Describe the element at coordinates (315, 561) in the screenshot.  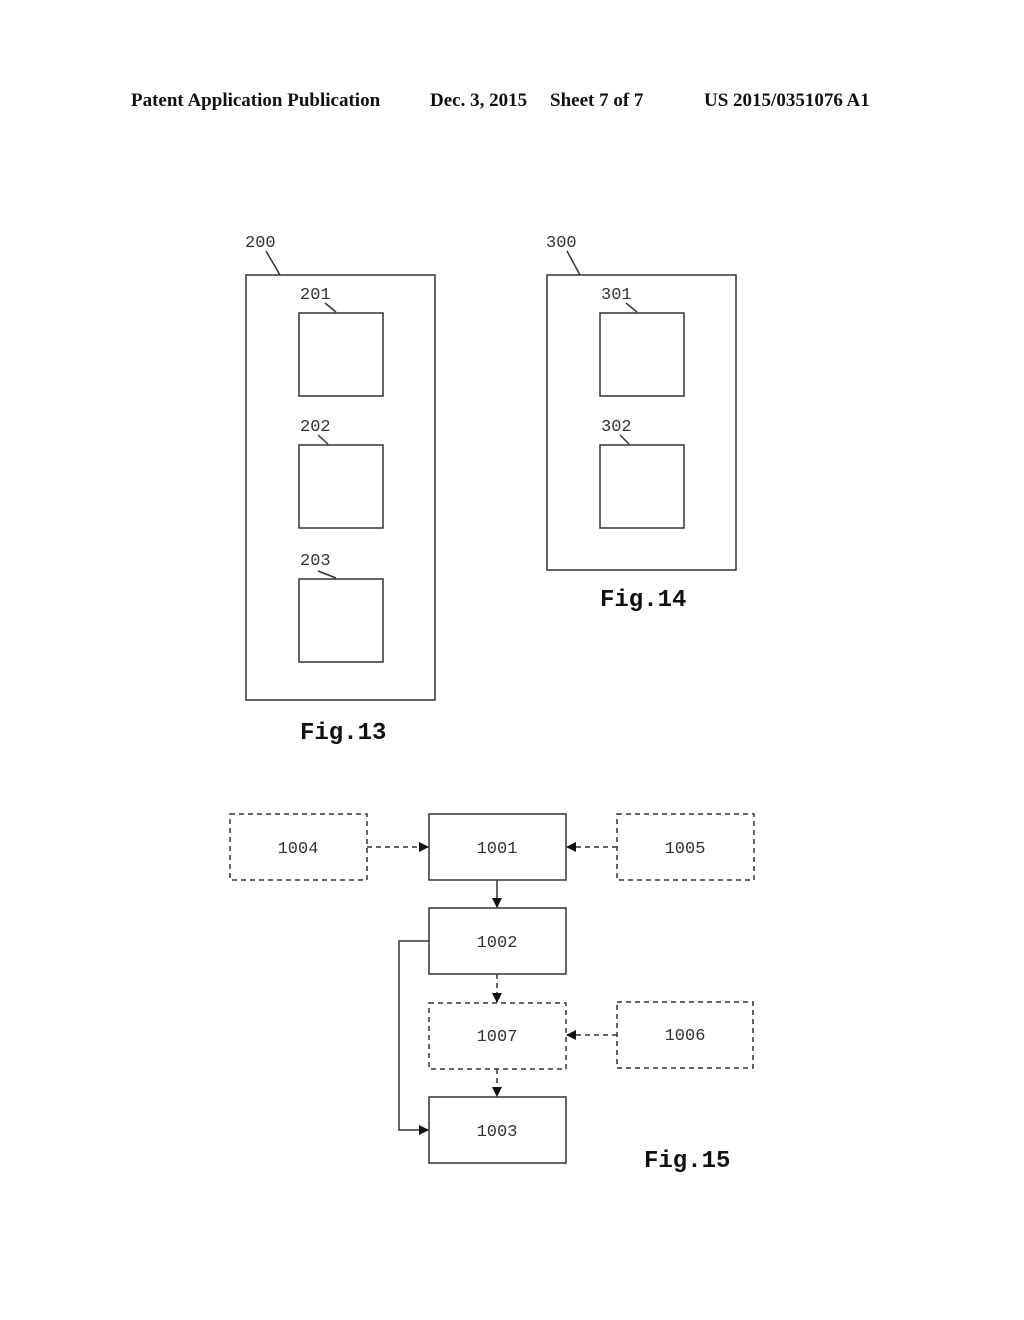
I see `fig13-label-203: 203` at that location.